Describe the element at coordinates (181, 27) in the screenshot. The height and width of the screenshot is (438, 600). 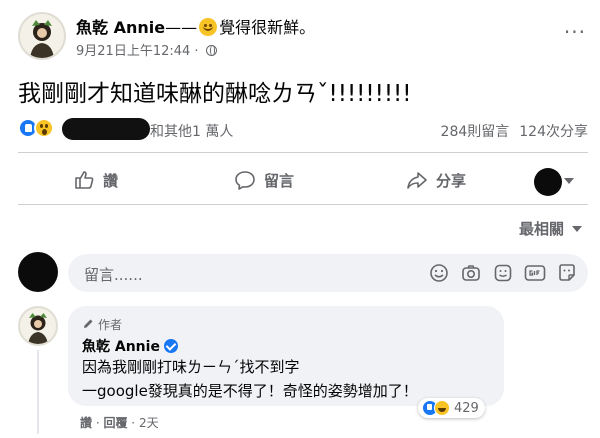
I see `feeling-dash: ——` at that location.